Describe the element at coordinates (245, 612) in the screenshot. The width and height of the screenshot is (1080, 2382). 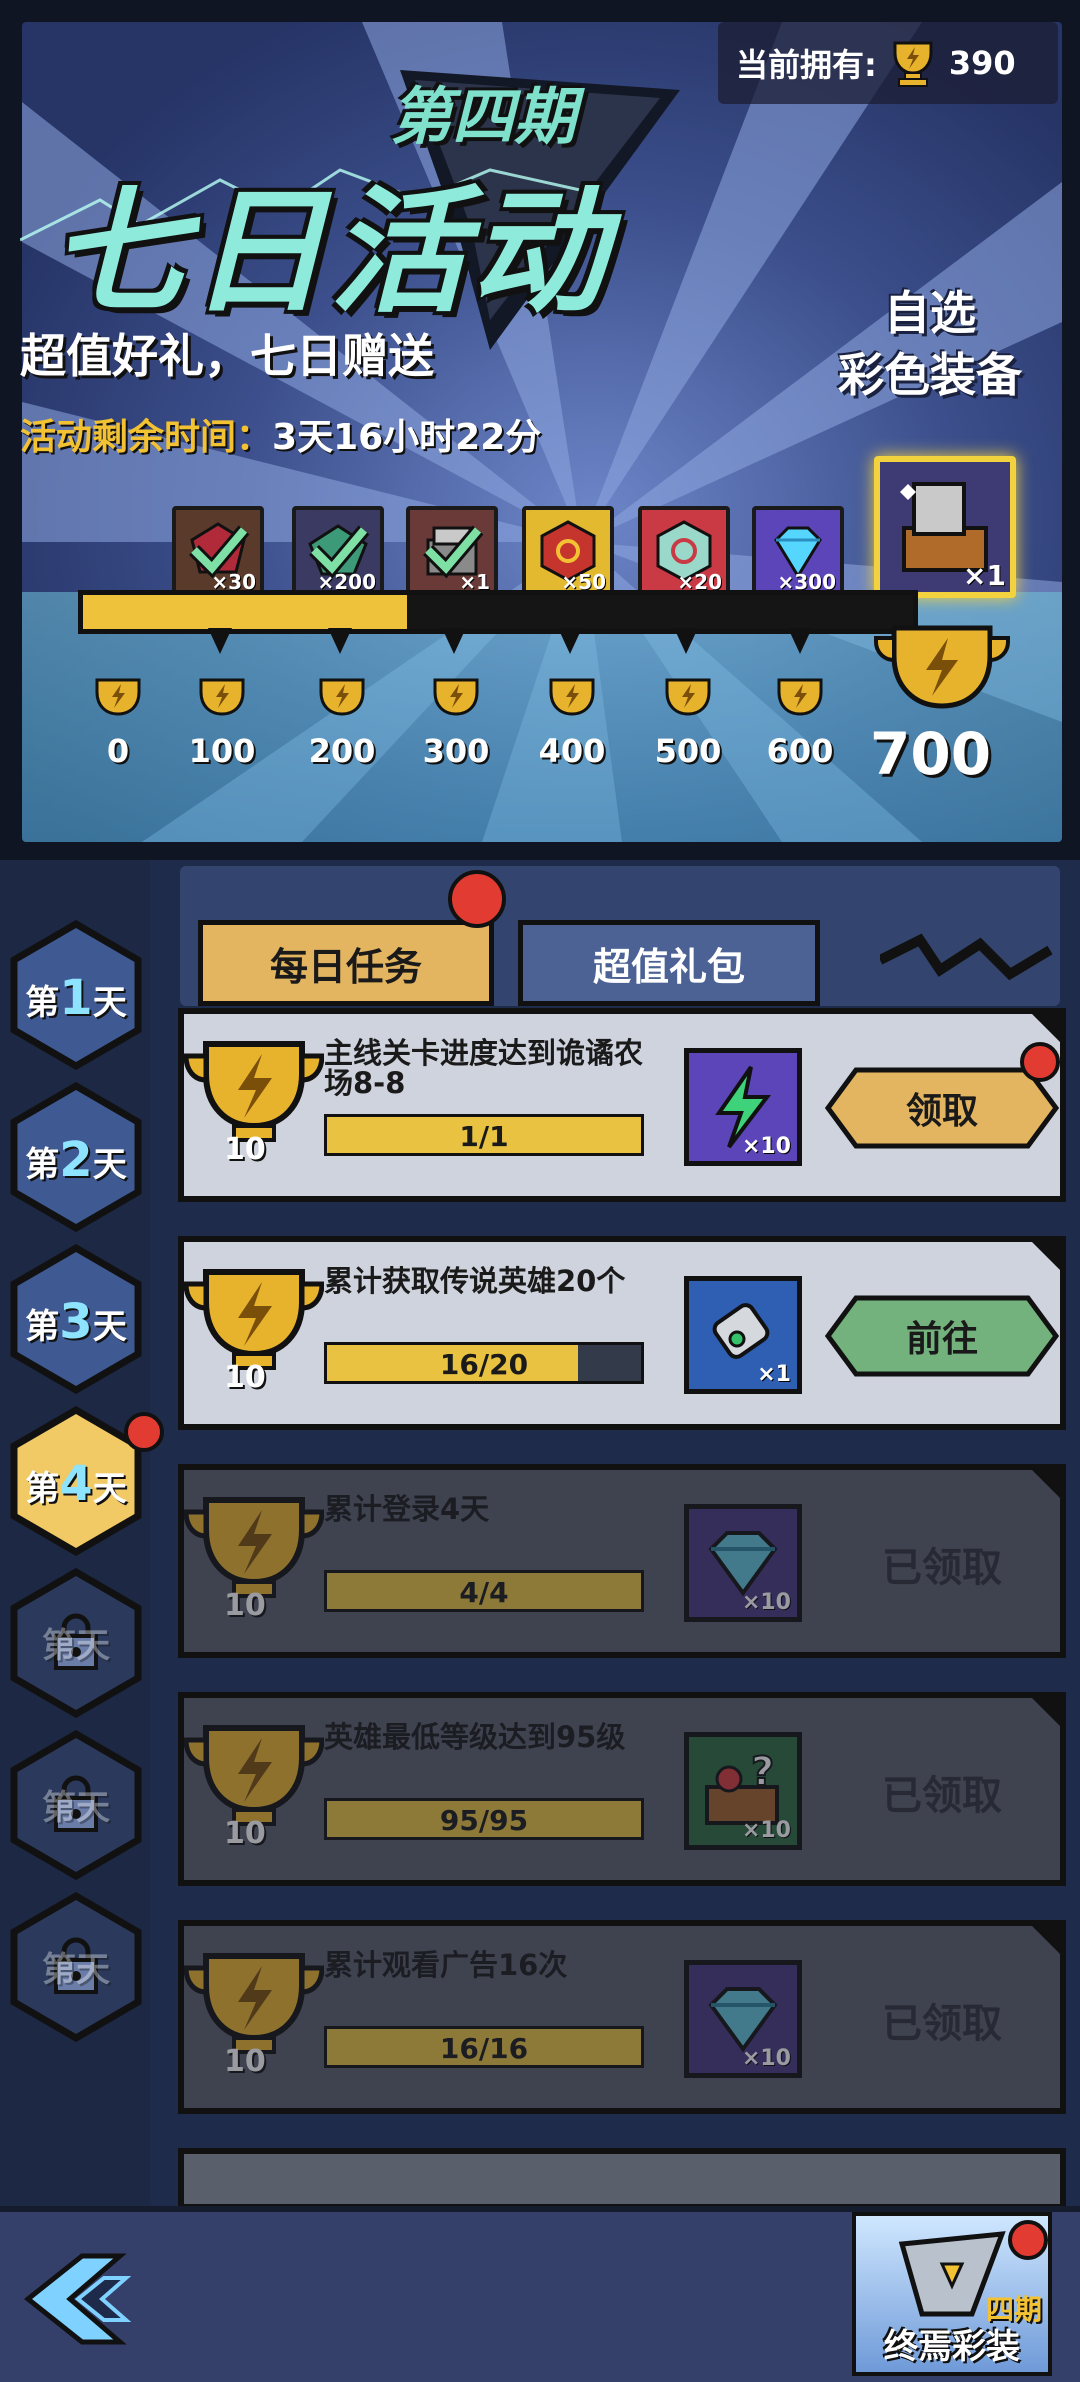
I see `points-progress-fill` at that location.